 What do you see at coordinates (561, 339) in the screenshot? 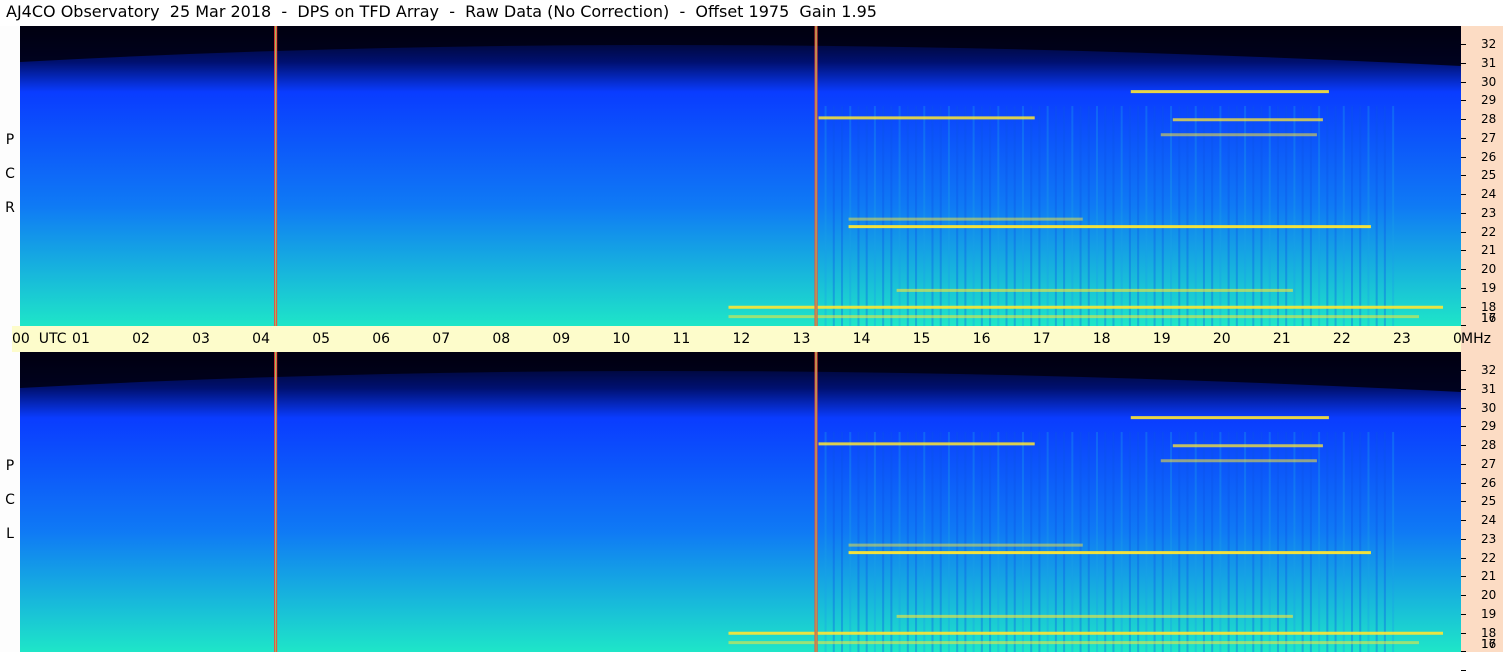
I see `time-tick-label: 09` at bounding box center [561, 339].